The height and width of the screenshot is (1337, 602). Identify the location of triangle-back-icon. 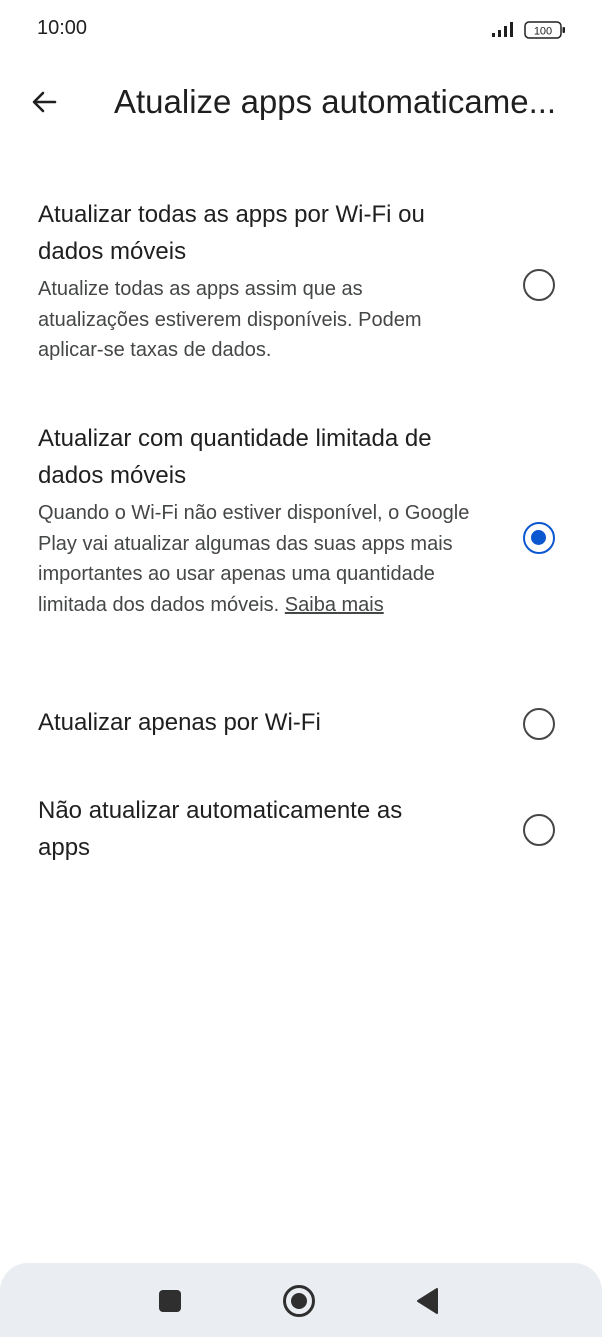
(427, 1301).